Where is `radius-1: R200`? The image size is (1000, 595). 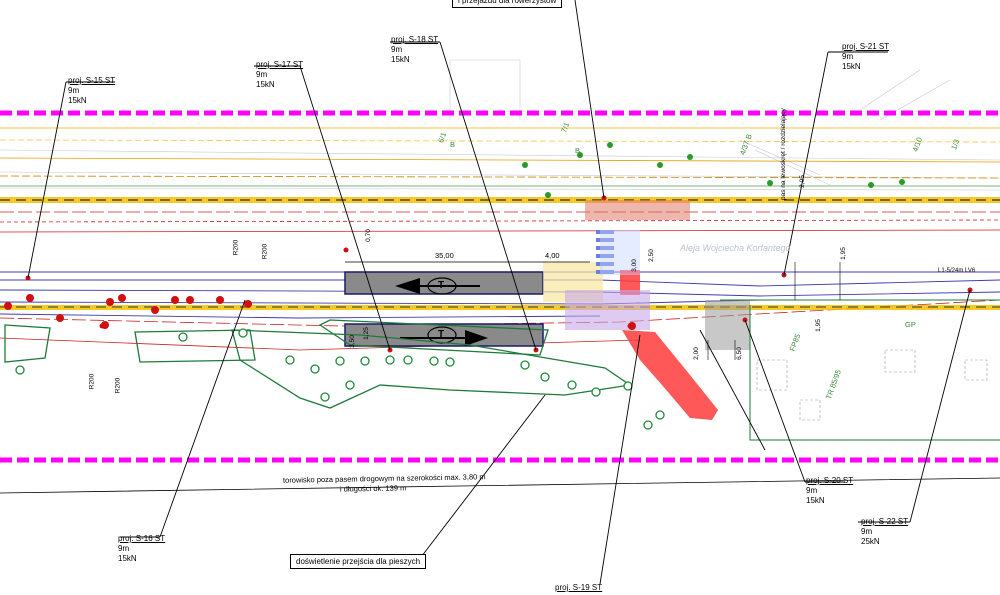 radius-1: R200 is located at coordinates (236, 247).